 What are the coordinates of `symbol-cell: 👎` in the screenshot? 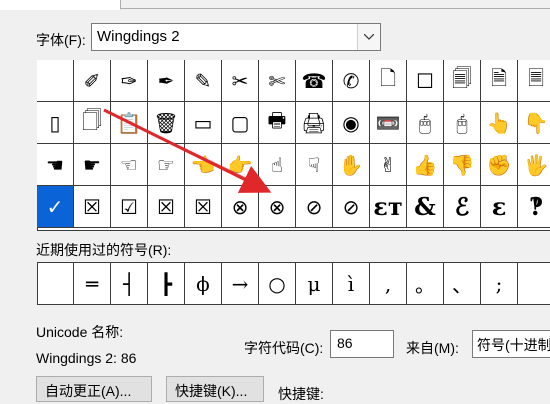 It's located at (462, 165).